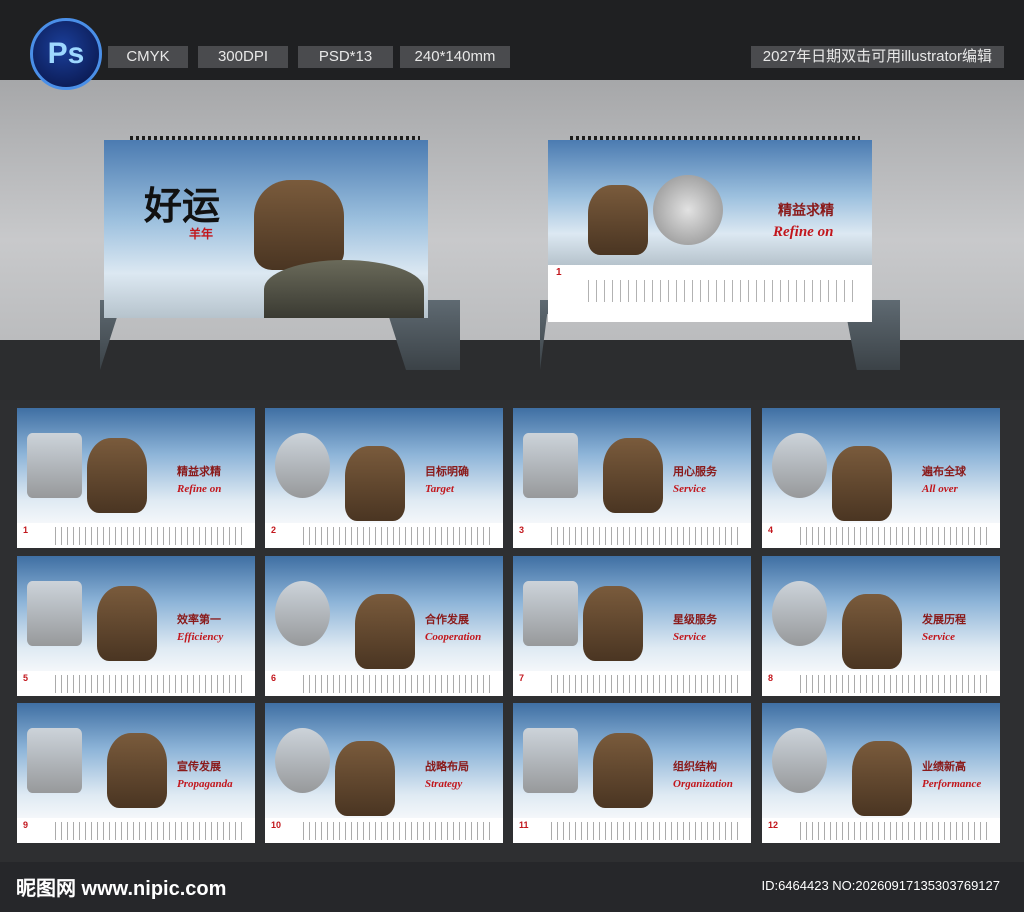 This screenshot has width=1024, height=912. What do you see at coordinates (453, 637) in the screenshot?
I see `month-title-en: Cooperation` at bounding box center [453, 637].